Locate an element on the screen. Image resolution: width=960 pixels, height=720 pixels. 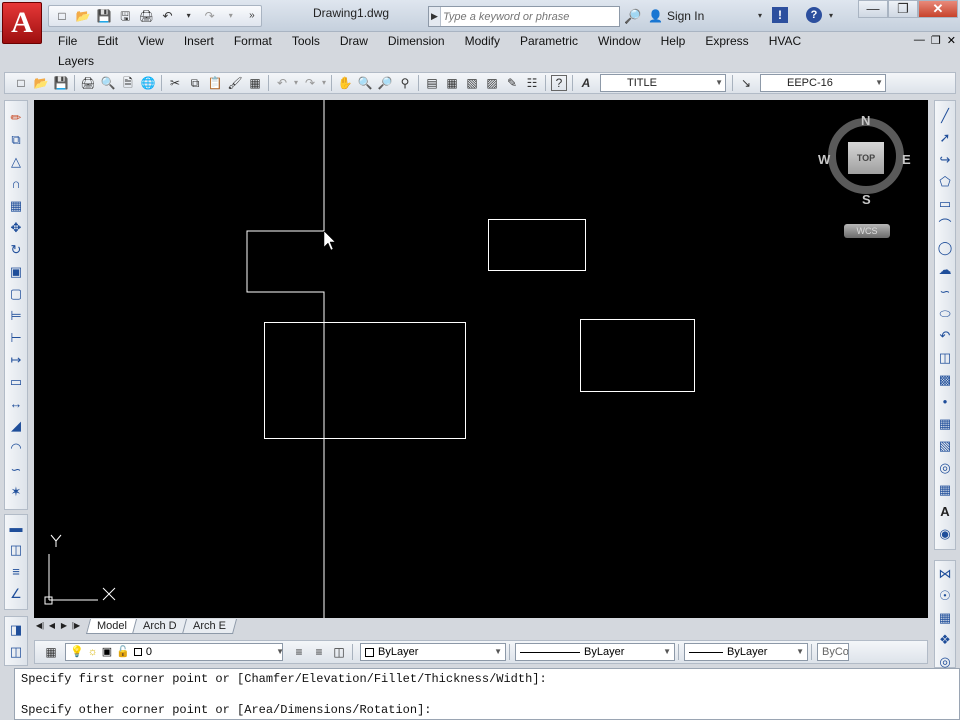
new-icon: □ is located at coordinates (62, 16).